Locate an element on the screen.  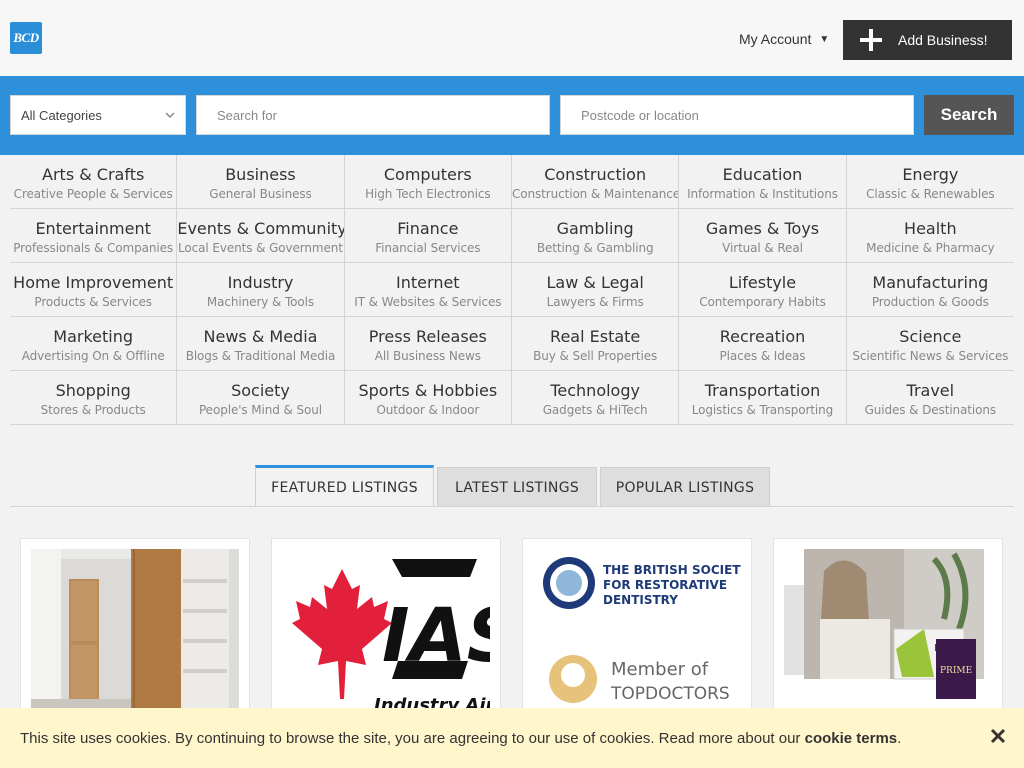
category-item: Travel Guides & Destinations is located at coordinates (930, 398).